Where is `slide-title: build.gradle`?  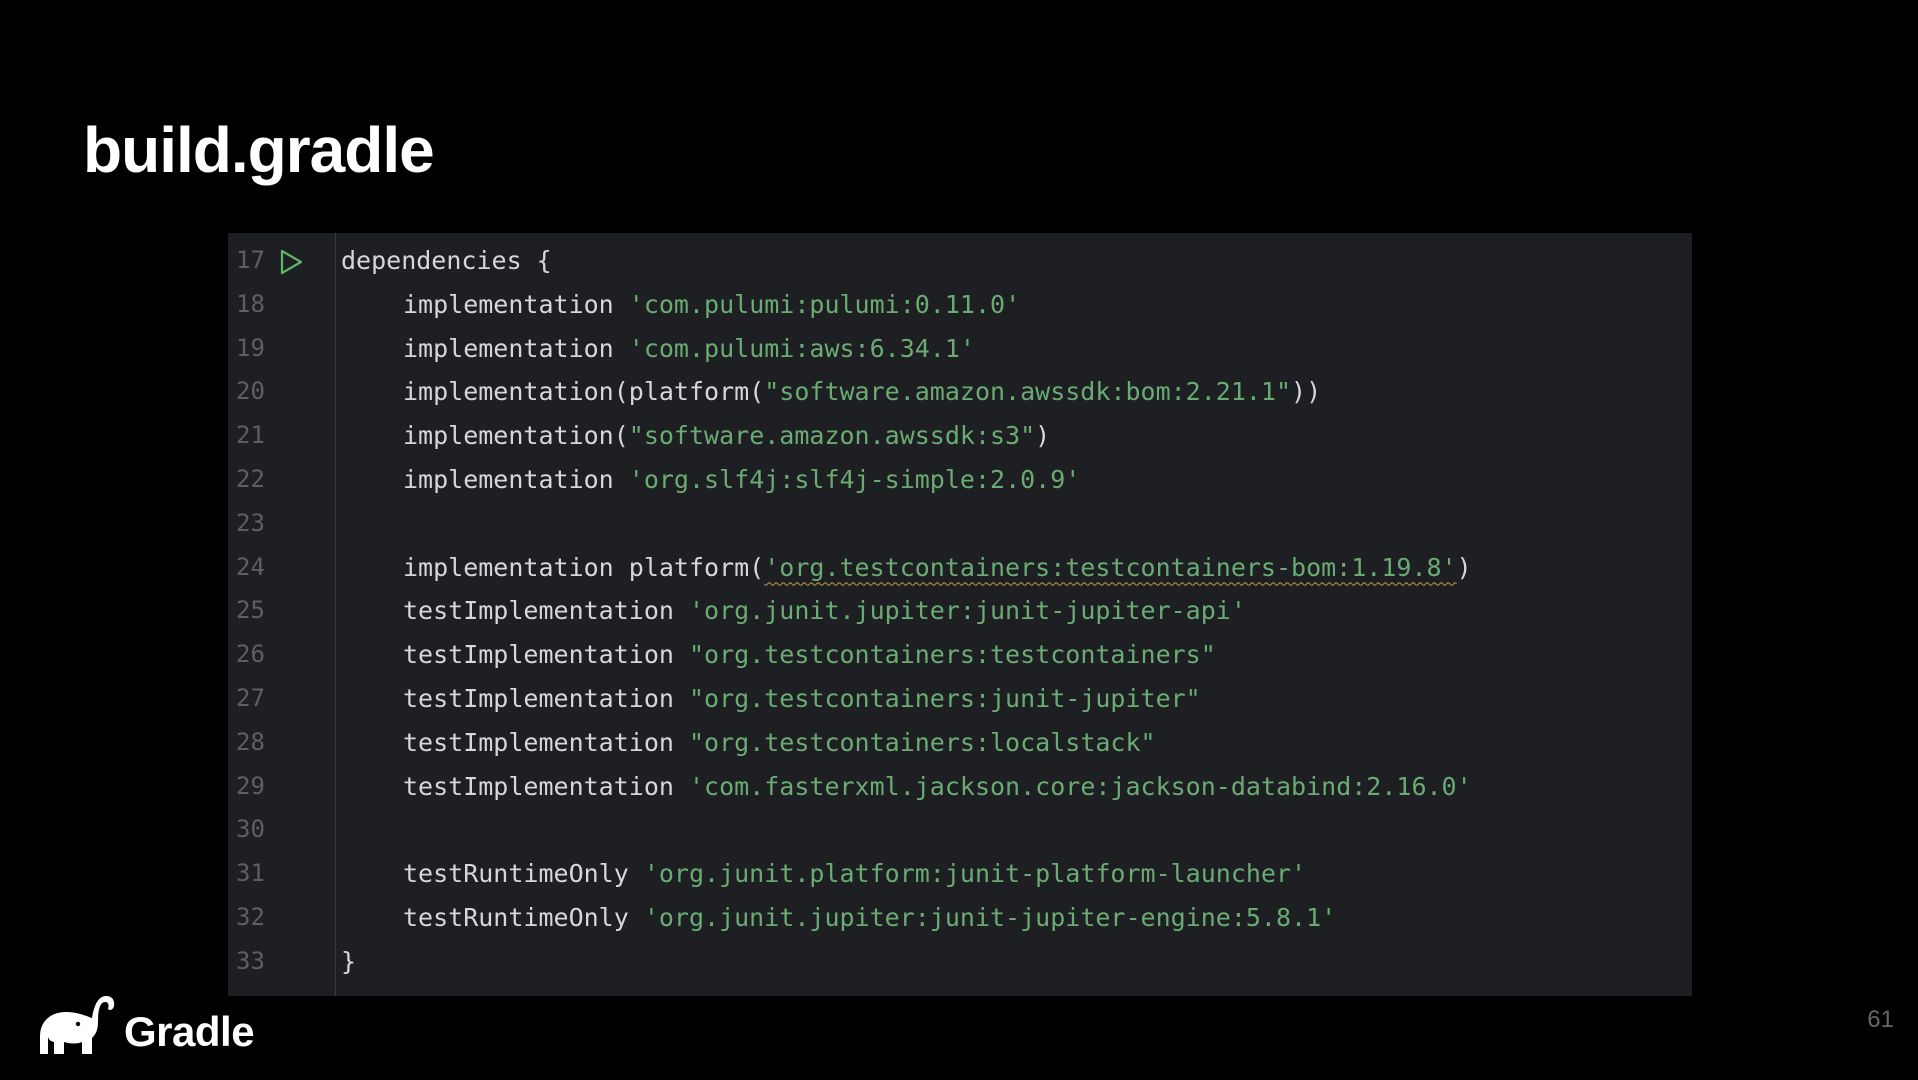
slide-title: build.gradle is located at coordinates (259, 150).